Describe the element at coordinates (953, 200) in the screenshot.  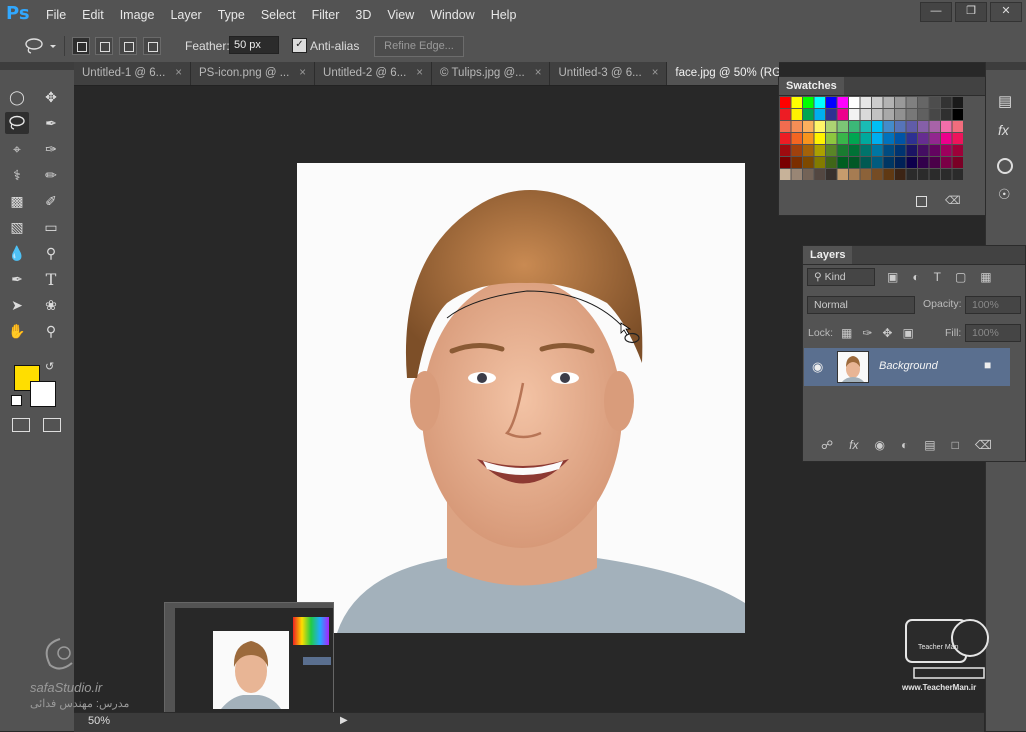
I see `delete-swatch-icon: ⌫` at that location.